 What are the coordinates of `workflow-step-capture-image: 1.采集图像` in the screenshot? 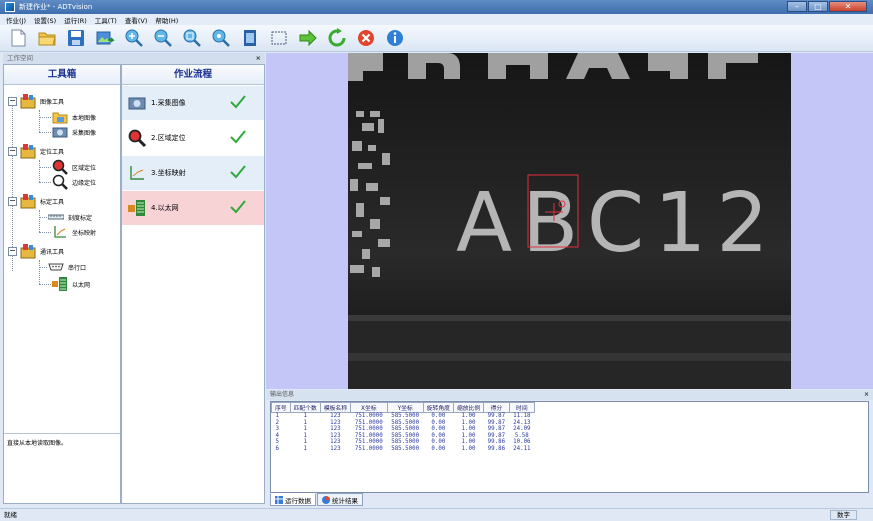 It's located at (193, 103).